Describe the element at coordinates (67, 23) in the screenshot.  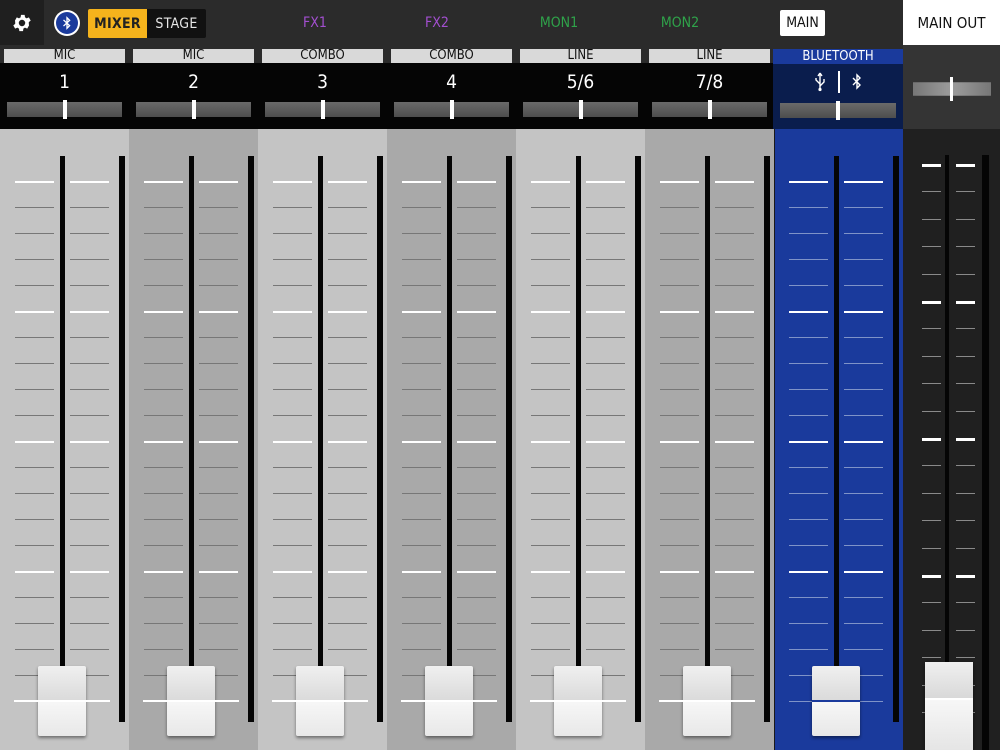
I see `bluetooth-button` at that location.